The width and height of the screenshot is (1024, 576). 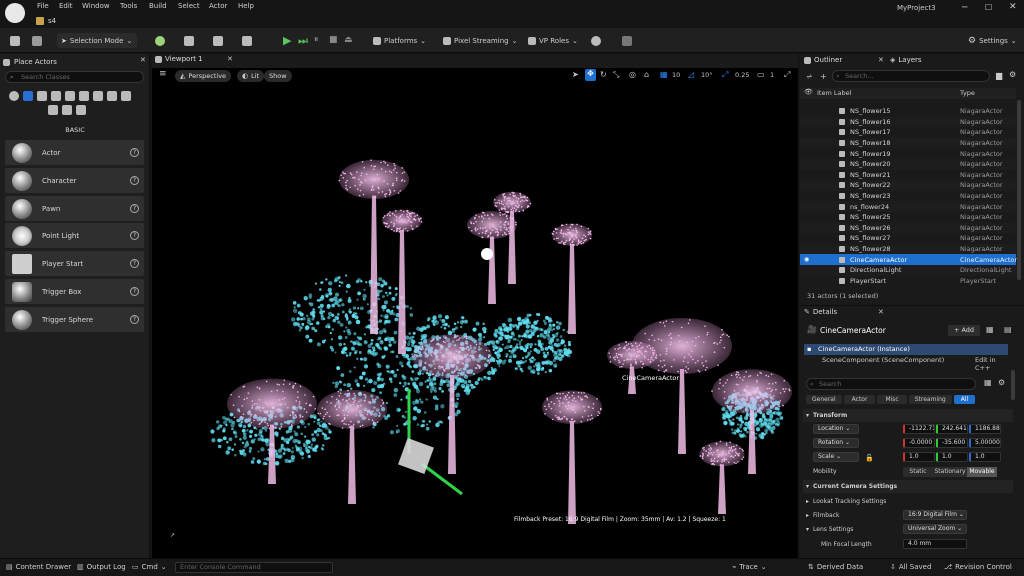 I want to click on min-focal-field: 4.0 mm, so click(x=935, y=544).